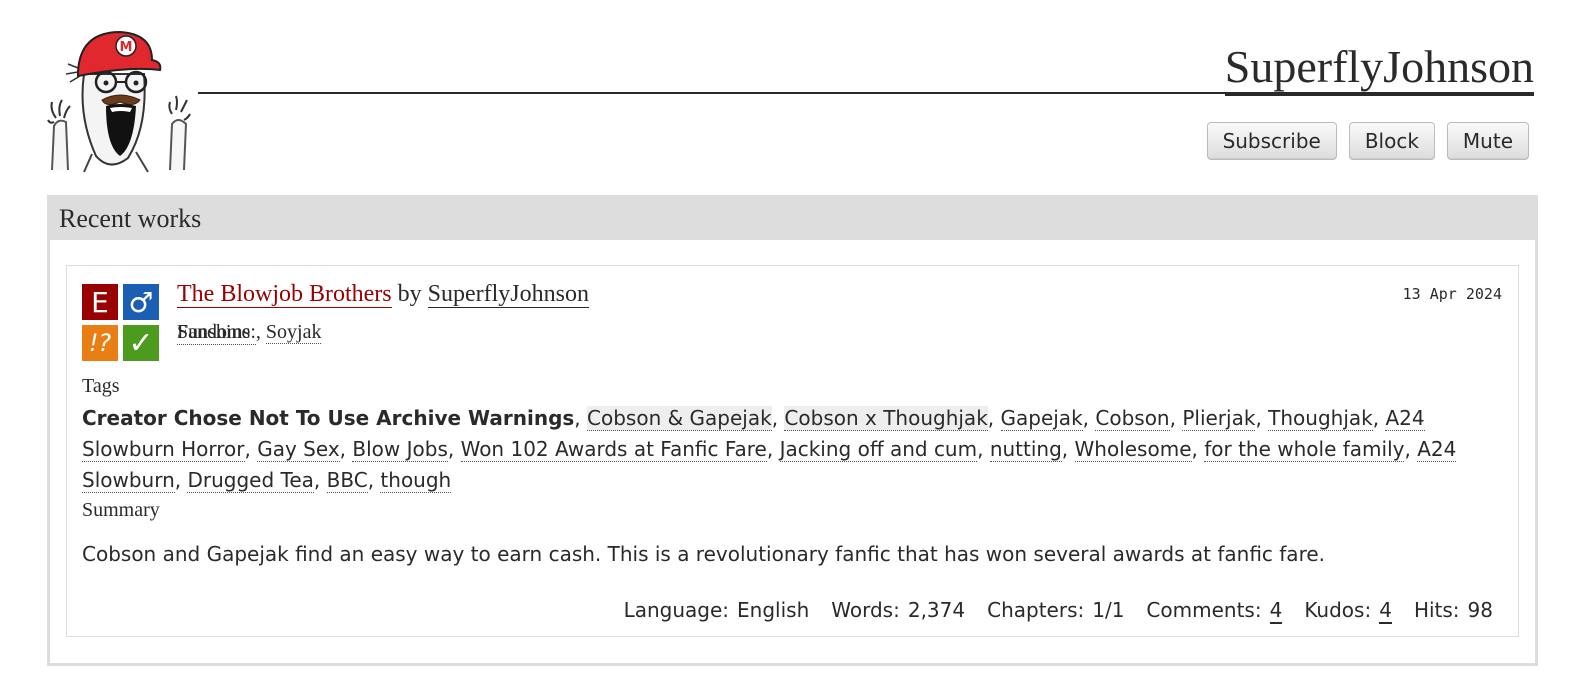 The height and width of the screenshot is (686, 1596). What do you see at coordinates (1304, 449) in the screenshot?
I see `tag-link: for the whole family` at bounding box center [1304, 449].